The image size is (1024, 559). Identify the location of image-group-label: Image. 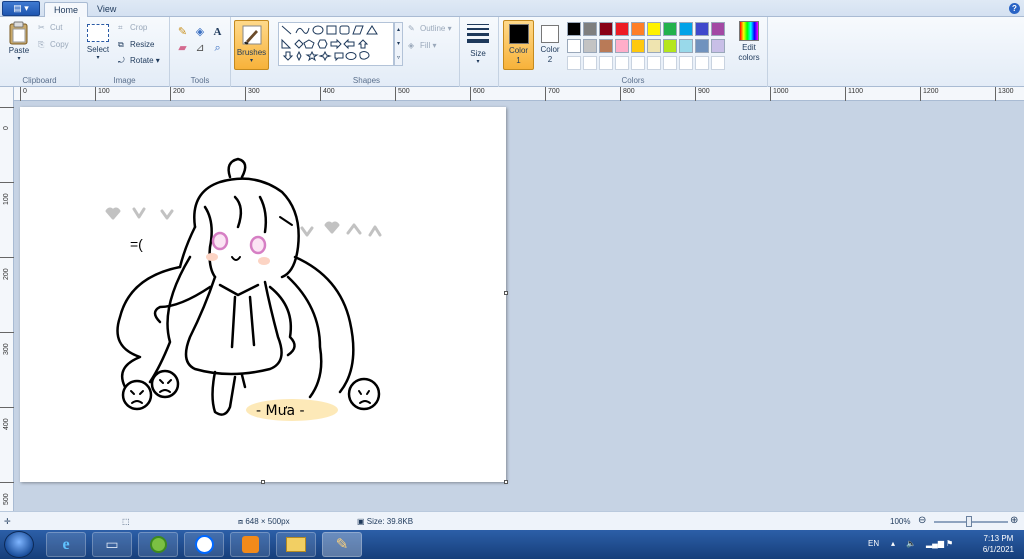
(124, 80).